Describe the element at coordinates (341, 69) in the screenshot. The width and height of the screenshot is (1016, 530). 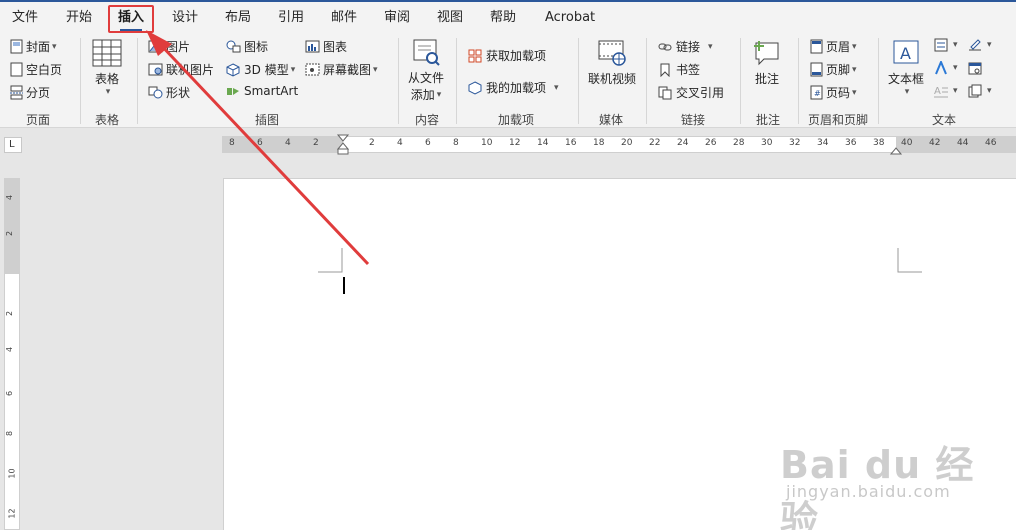
I see `screenshot-button: 屏幕截图 ▾` at that location.